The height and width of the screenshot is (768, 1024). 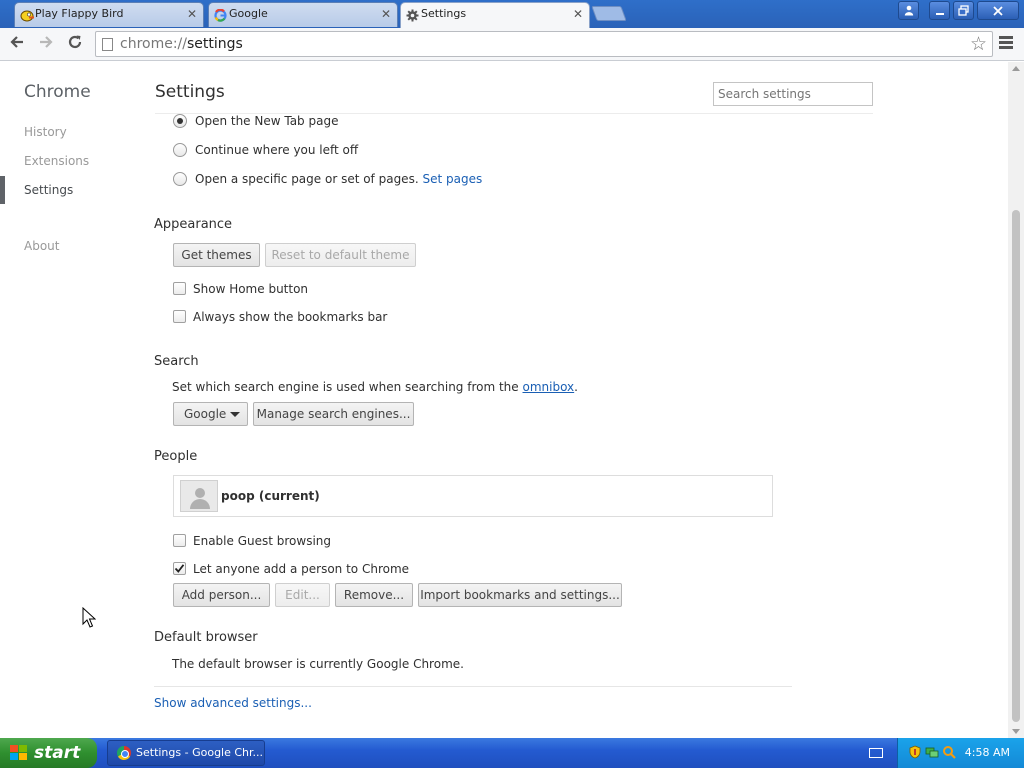 What do you see at coordinates (176, 456) in the screenshot?
I see `section-heading-people: People` at bounding box center [176, 456].